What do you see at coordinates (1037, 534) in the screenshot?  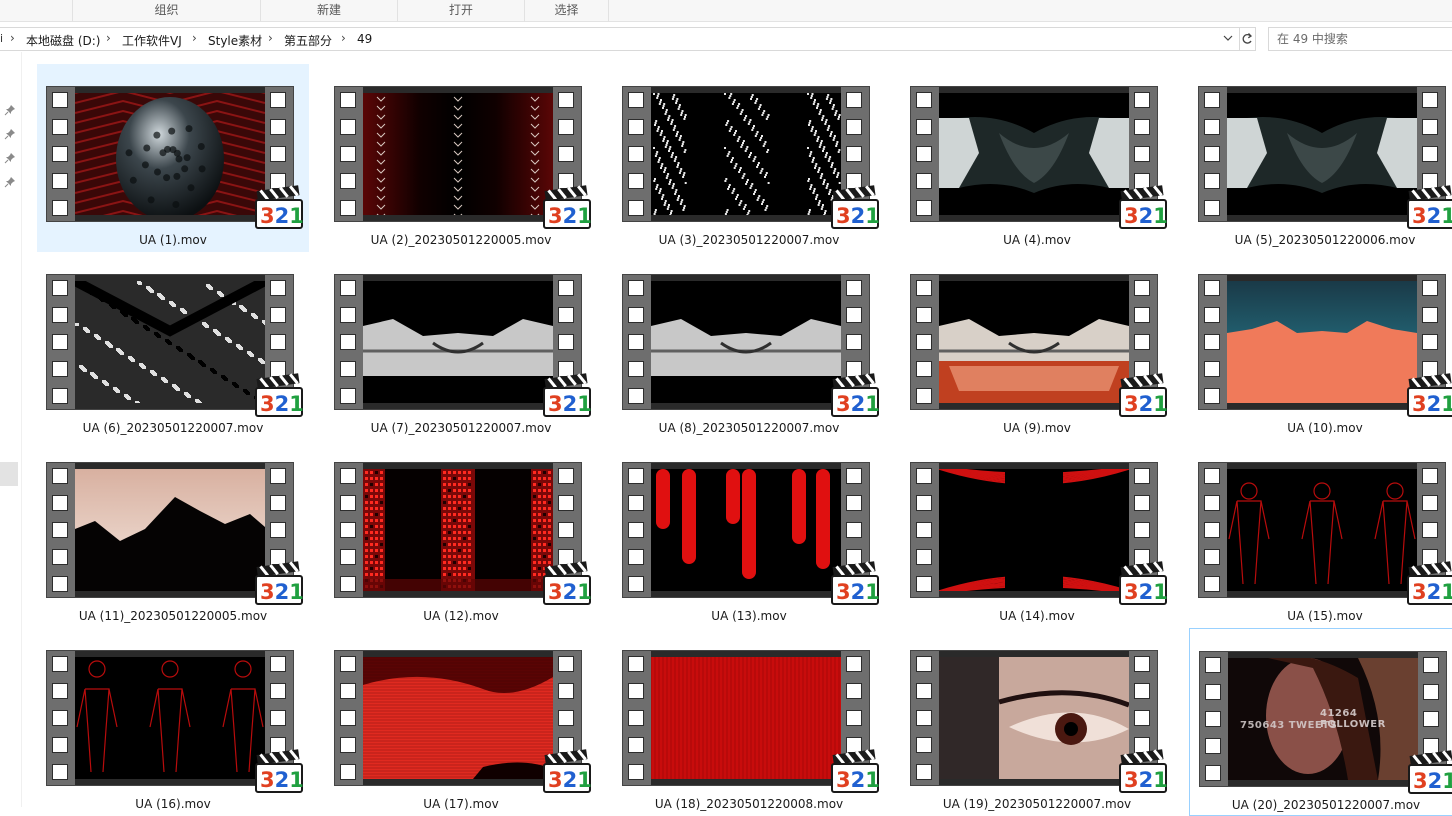 I see `file-tile: 321 UA (14).mov` at bounding box center [1037, 534].